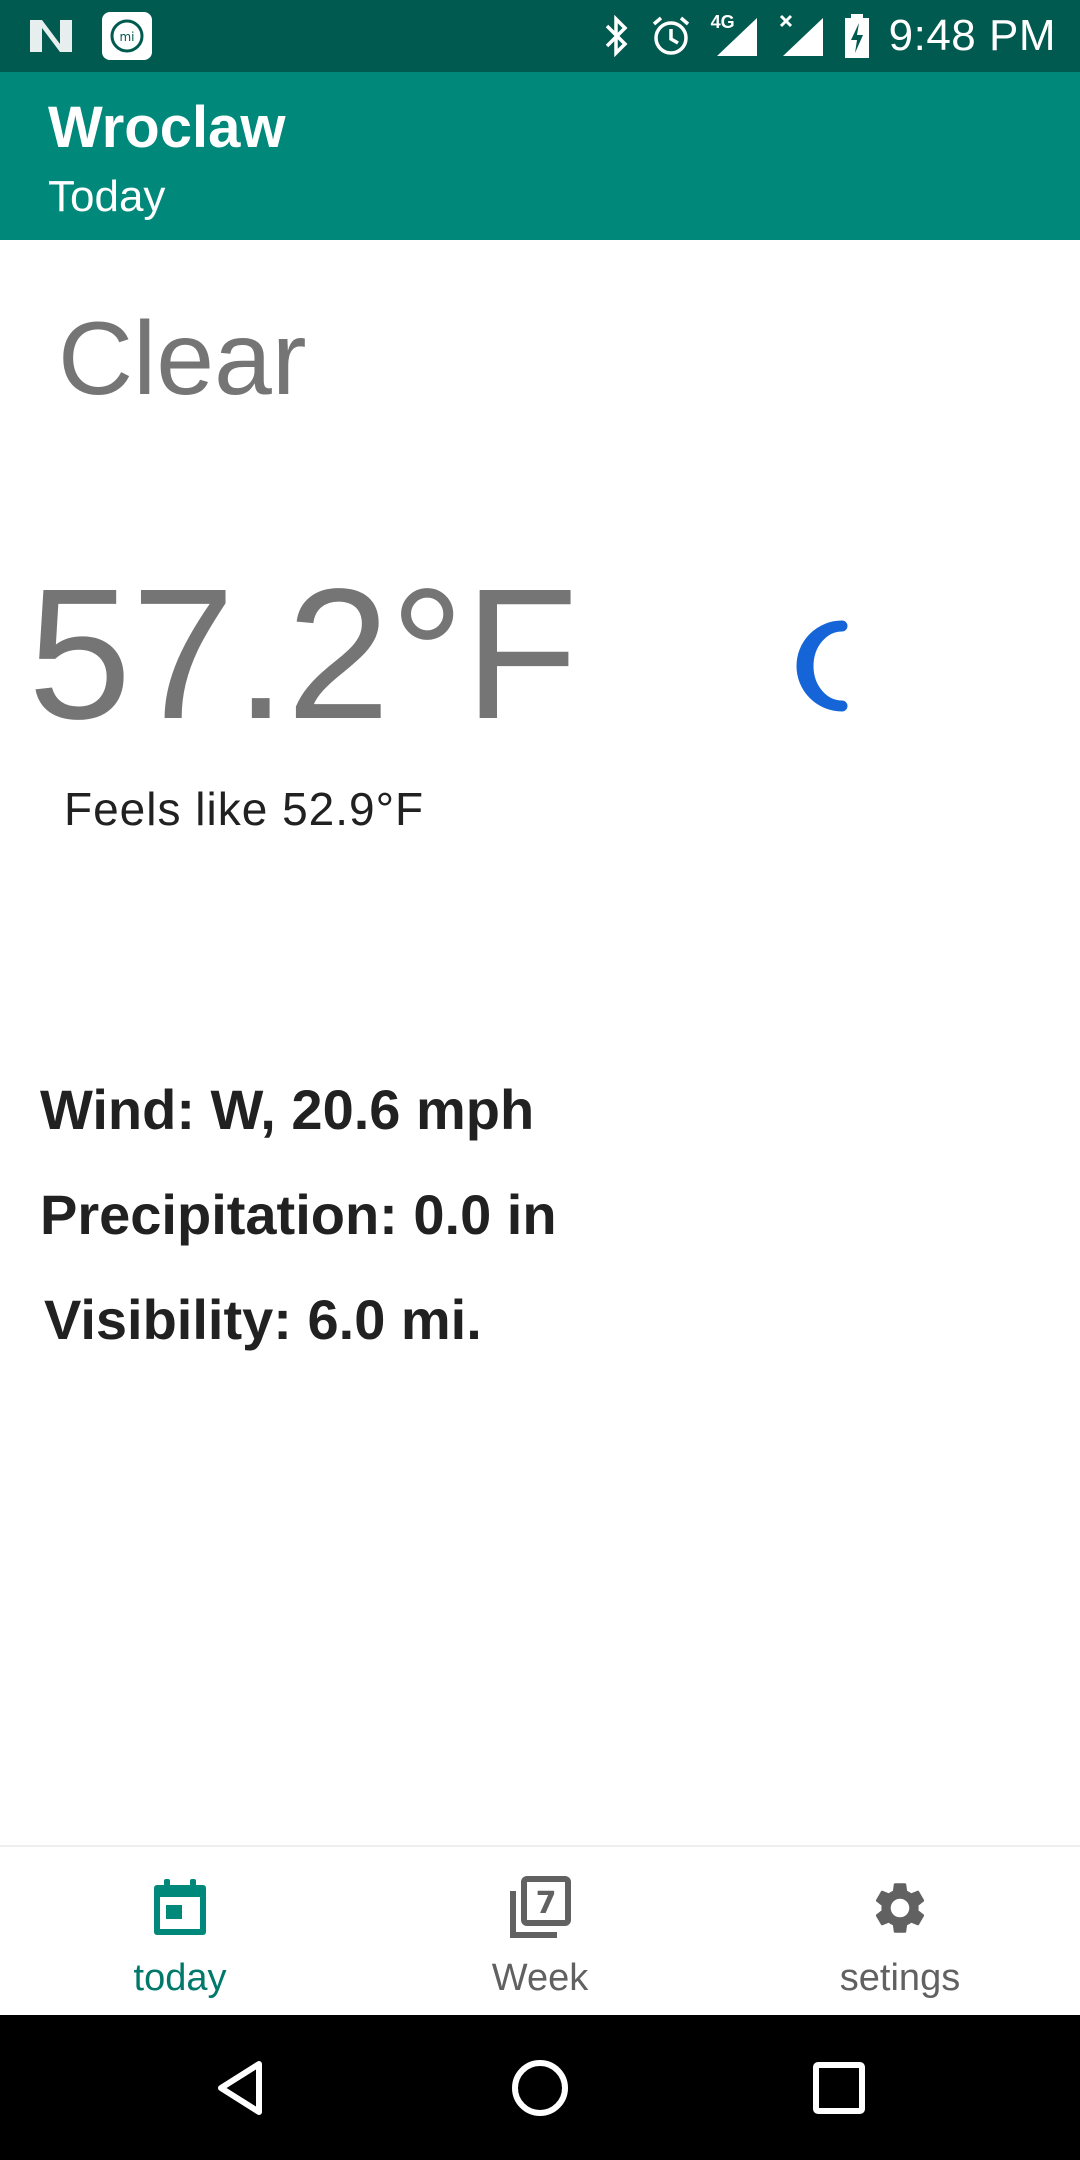 This screenshot has width=1080, height=2160. Describe the element at coordinates (51, 36) in the screenshot. I see `n-logo-icon` at that location.